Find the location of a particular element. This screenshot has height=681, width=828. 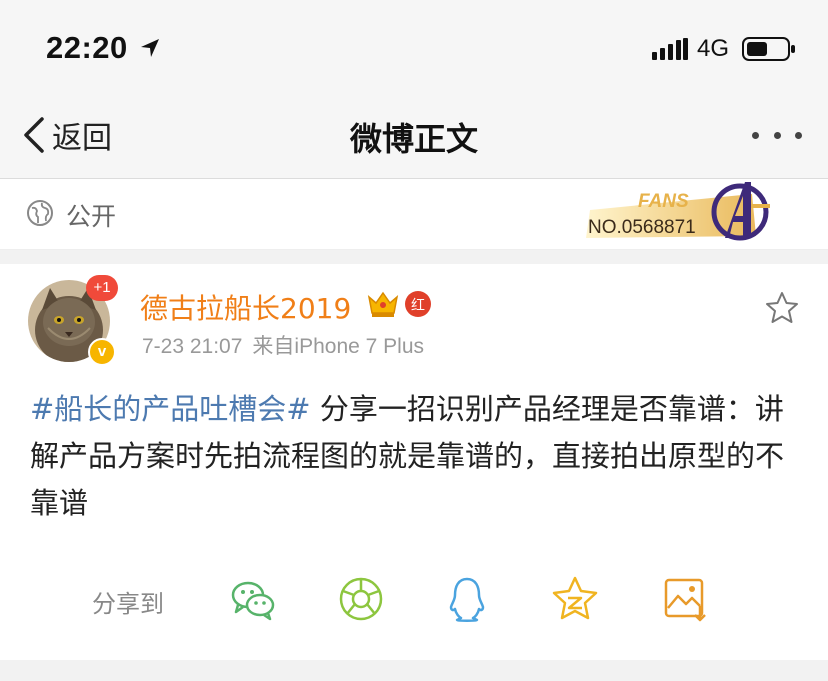

globe-icon is located at coordinates (40, 213).